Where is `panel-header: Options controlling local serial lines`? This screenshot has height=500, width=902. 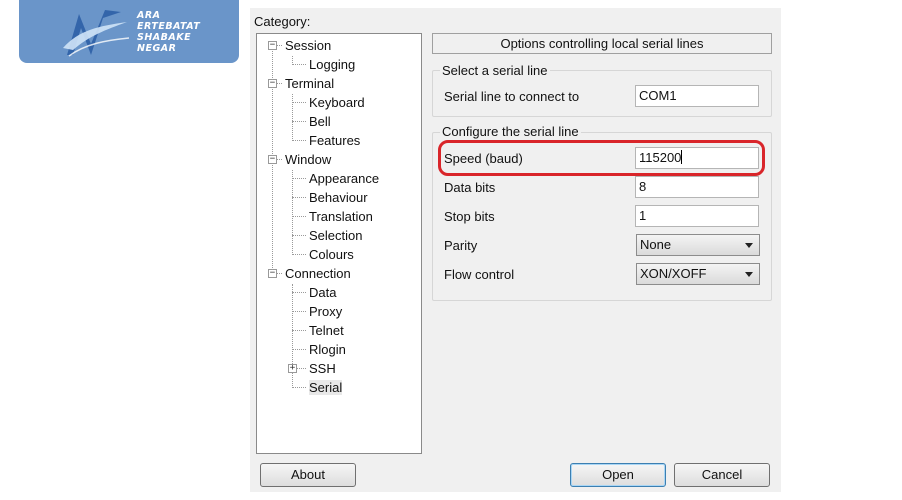
panel-header: Options controlling local serial lines is located at coordinates (602, 43).